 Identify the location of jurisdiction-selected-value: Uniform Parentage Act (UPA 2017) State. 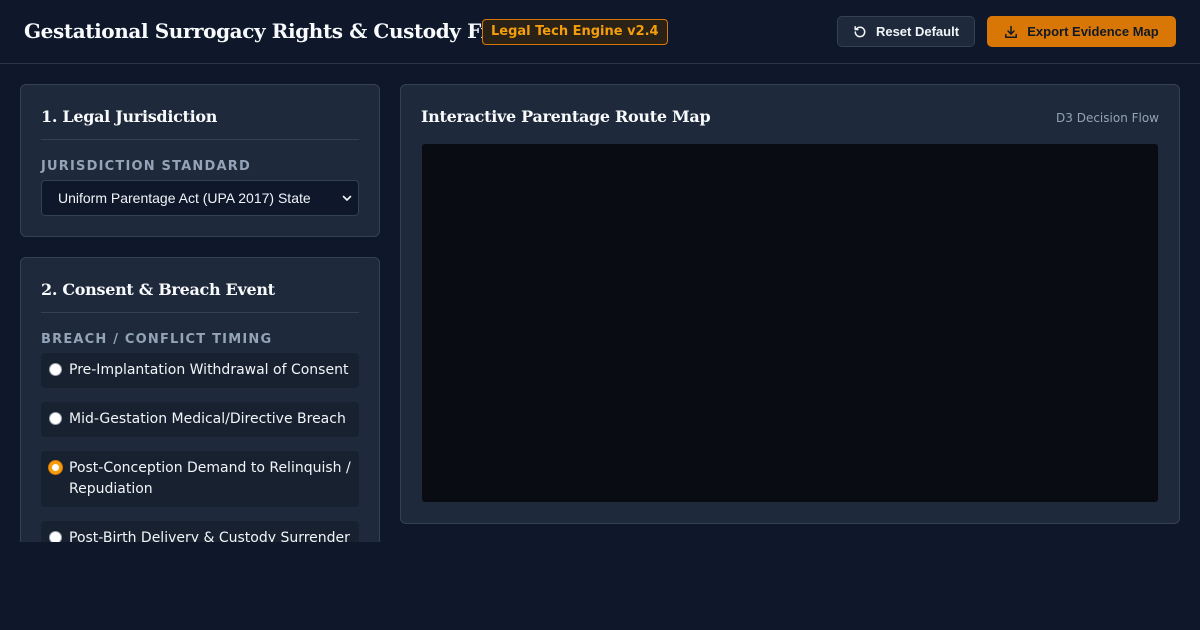
(184, 198).